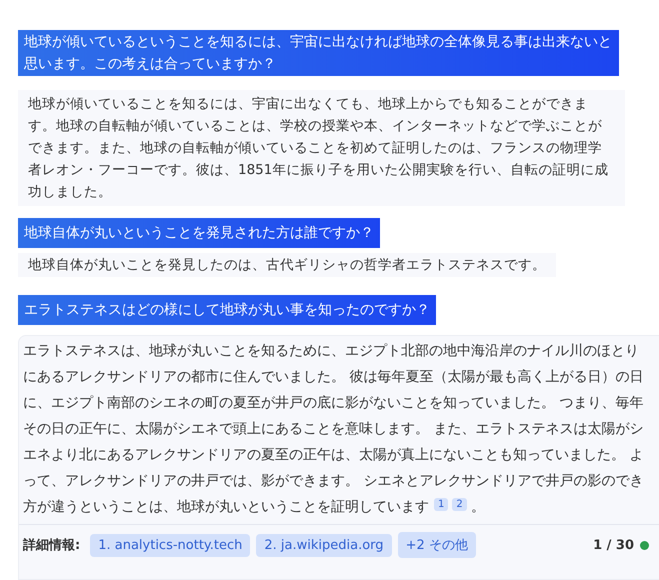 The height and width of the screenshot is (580, 659). What do you see at coordinates (441, 504) in the screenshot?
I see `citation-link: 1` at bounding box center [441, 504].